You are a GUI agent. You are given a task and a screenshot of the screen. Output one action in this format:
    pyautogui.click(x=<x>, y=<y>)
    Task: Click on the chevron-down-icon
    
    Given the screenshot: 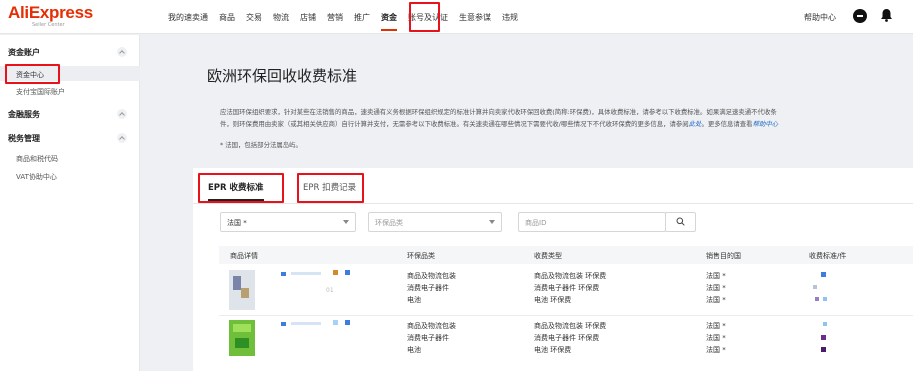 What is the action you would take?
    pyautogui.click(x=122, y=114)
    